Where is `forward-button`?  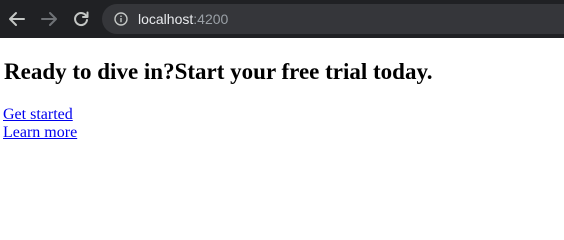 forward-button is located at coordinates (49, 19).